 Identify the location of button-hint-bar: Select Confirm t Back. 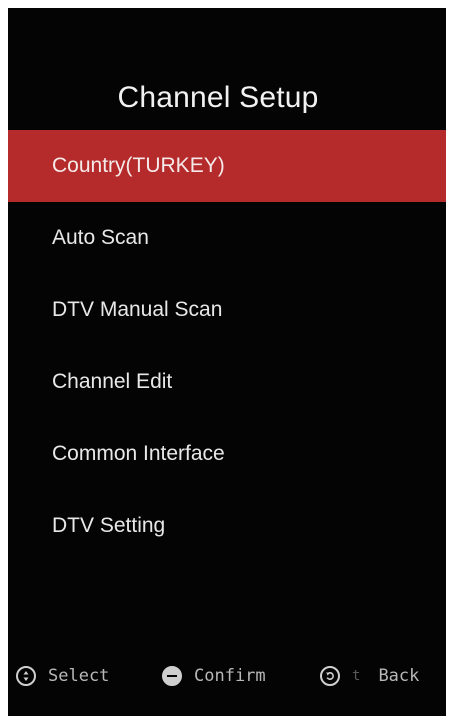
(227, 676).